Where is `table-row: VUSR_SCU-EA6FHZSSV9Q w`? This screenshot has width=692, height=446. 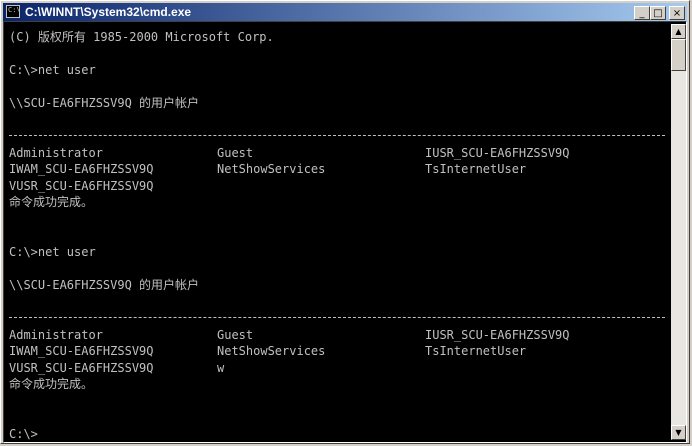 table-row: VUSR_SCU-EA6FHZSSV9Q w is located at coordinates (337, 368).